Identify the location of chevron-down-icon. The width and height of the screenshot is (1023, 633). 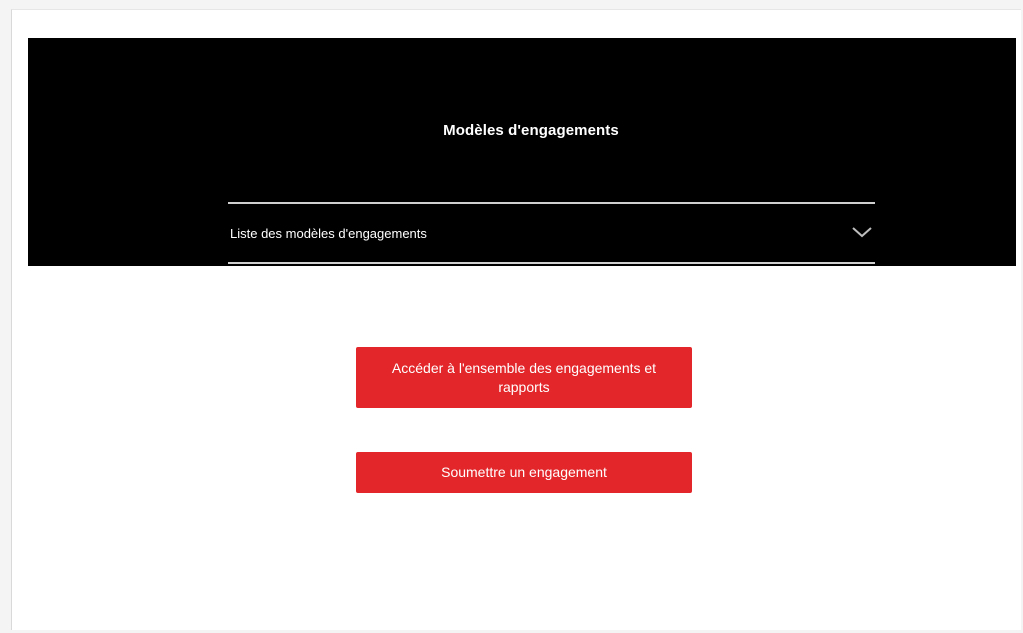
(862, 232).